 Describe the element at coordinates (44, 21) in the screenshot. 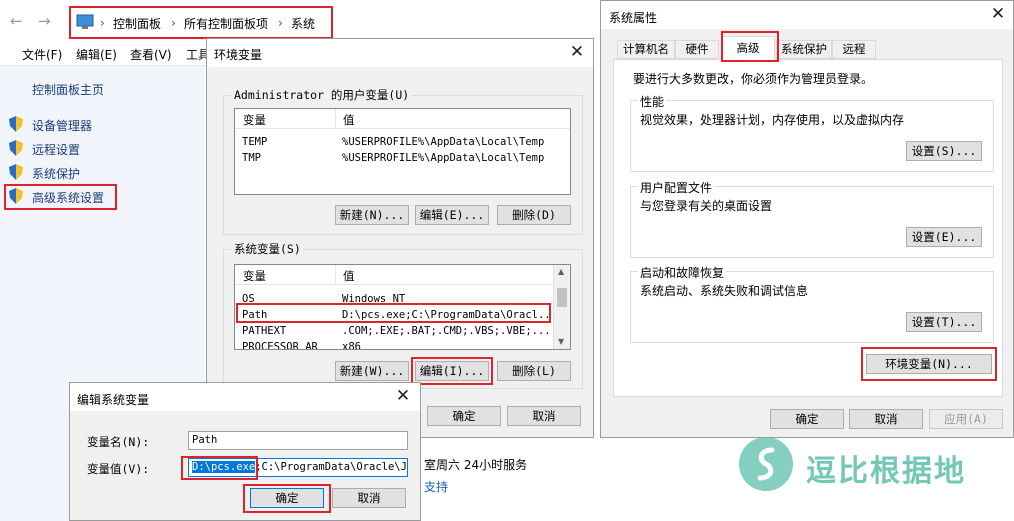

I see `forward-arrow-icon: →` at that location.